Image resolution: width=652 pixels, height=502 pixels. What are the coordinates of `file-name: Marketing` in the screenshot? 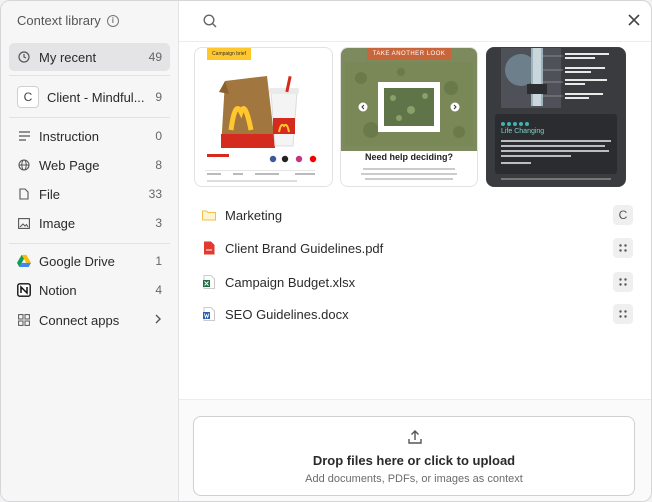 It's located at (254, 215).